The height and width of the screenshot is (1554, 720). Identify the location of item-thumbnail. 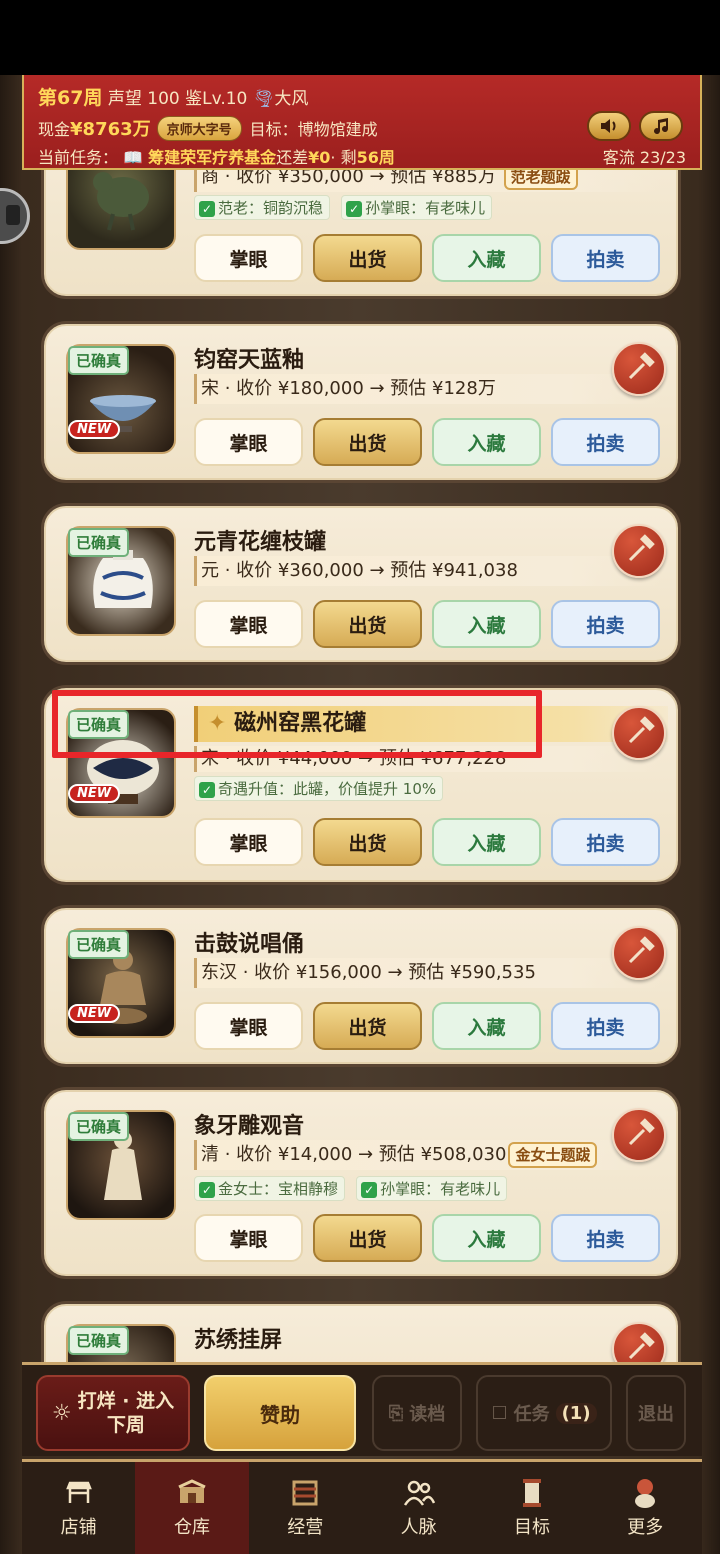
(121, 210).